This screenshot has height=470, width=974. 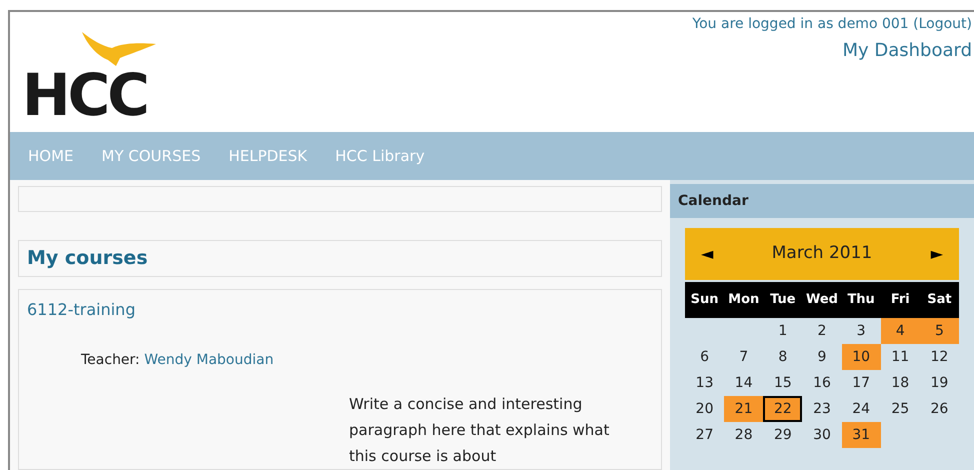 I want to click on calendar-day: 13, so click(x=704, y=383).